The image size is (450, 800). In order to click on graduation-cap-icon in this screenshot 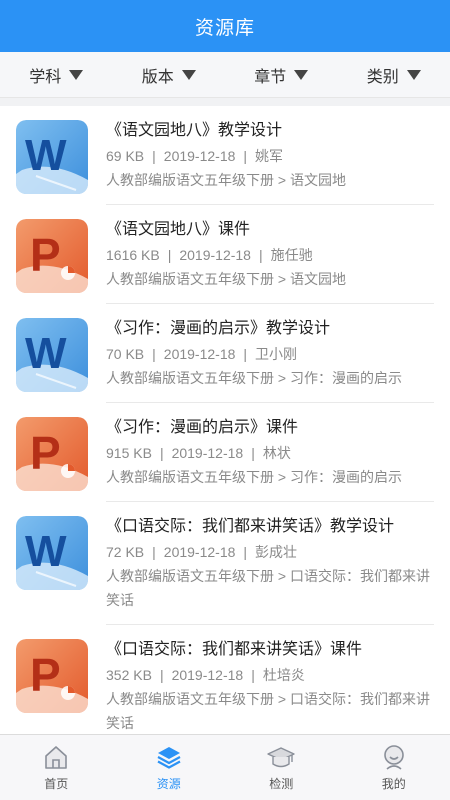, I will do `click(281, 757)`.